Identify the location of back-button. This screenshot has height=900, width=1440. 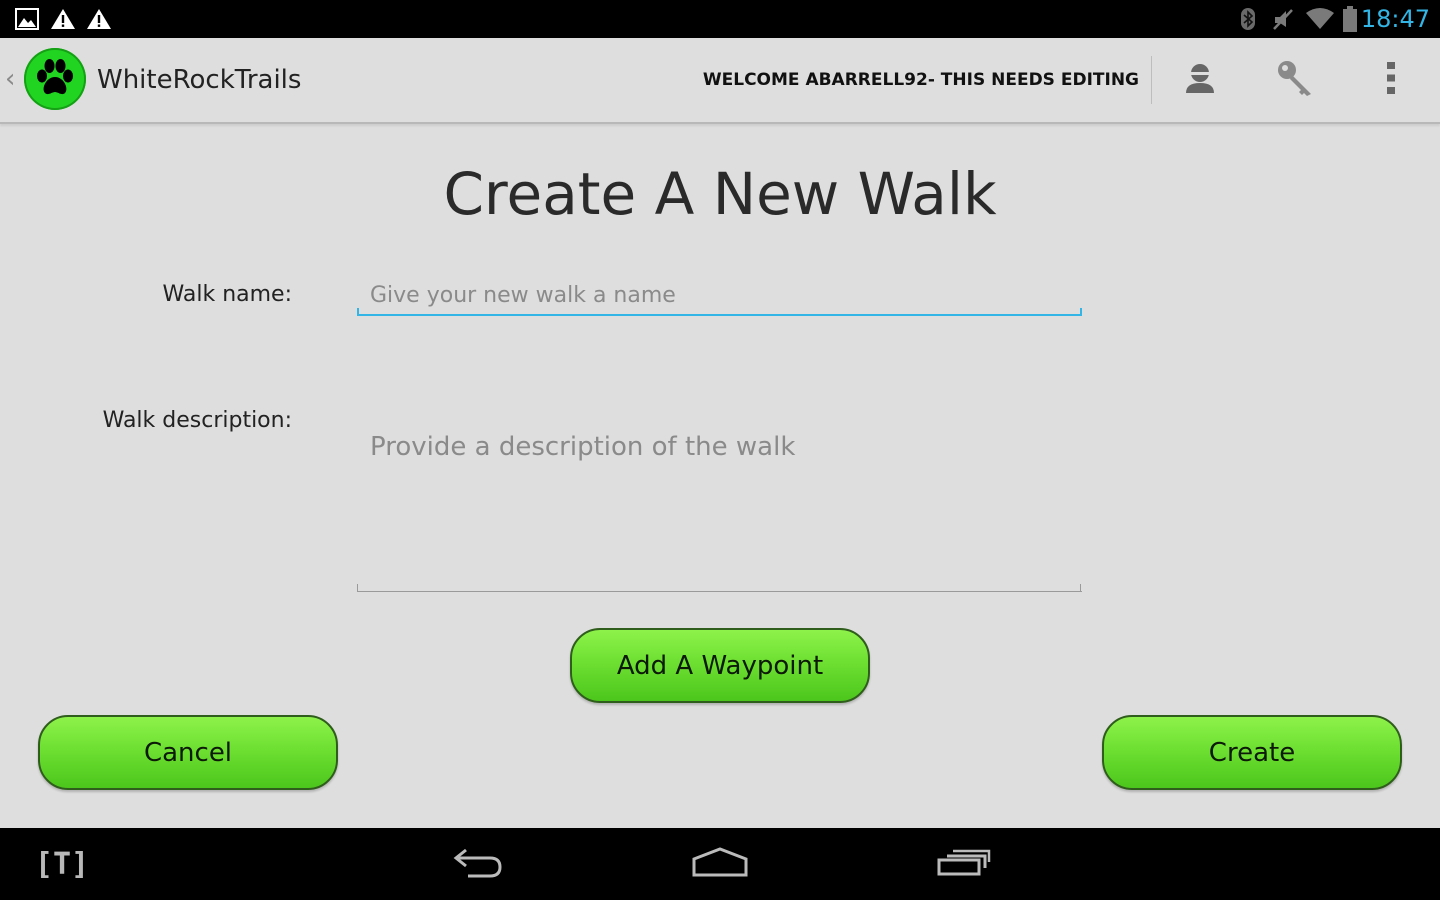
(478, 864).